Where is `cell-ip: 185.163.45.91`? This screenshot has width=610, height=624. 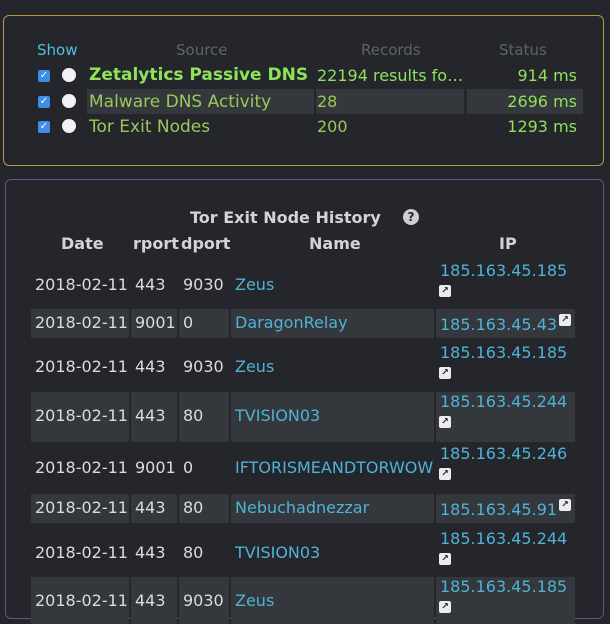
cell-ip: 185.163.45.91 is located at coordinates (498, 509).